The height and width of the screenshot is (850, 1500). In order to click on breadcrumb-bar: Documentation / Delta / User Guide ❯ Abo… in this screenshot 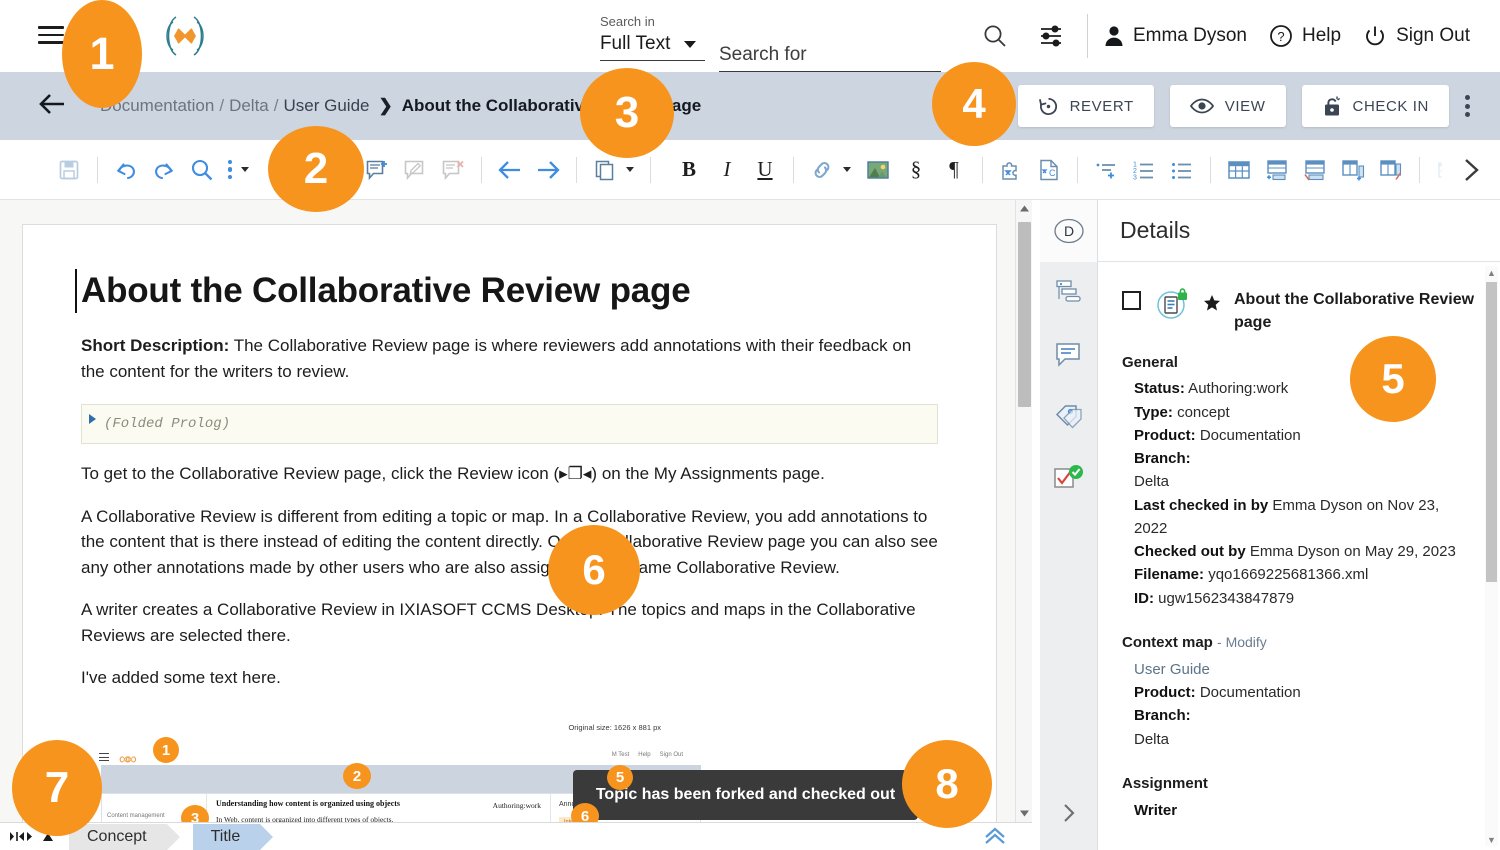, I will do `click(750, 106)`.